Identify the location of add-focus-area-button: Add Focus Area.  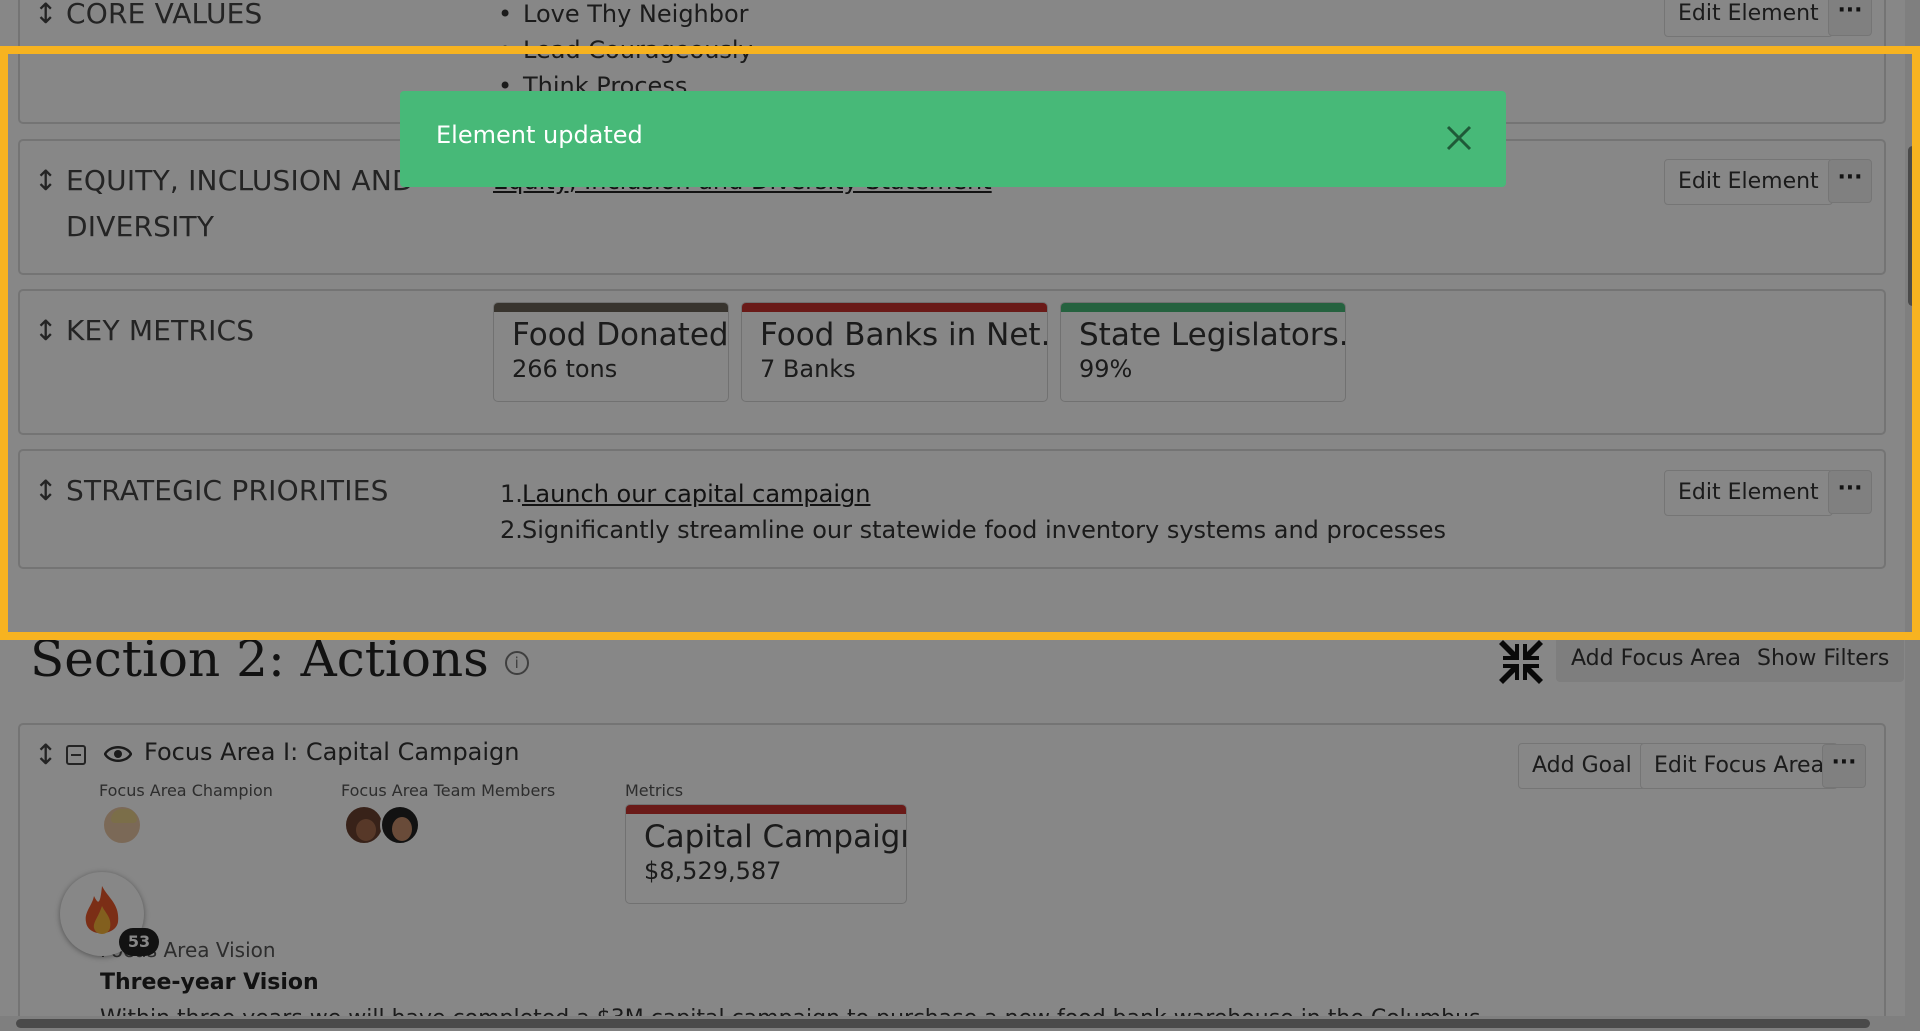
(1656, 659).